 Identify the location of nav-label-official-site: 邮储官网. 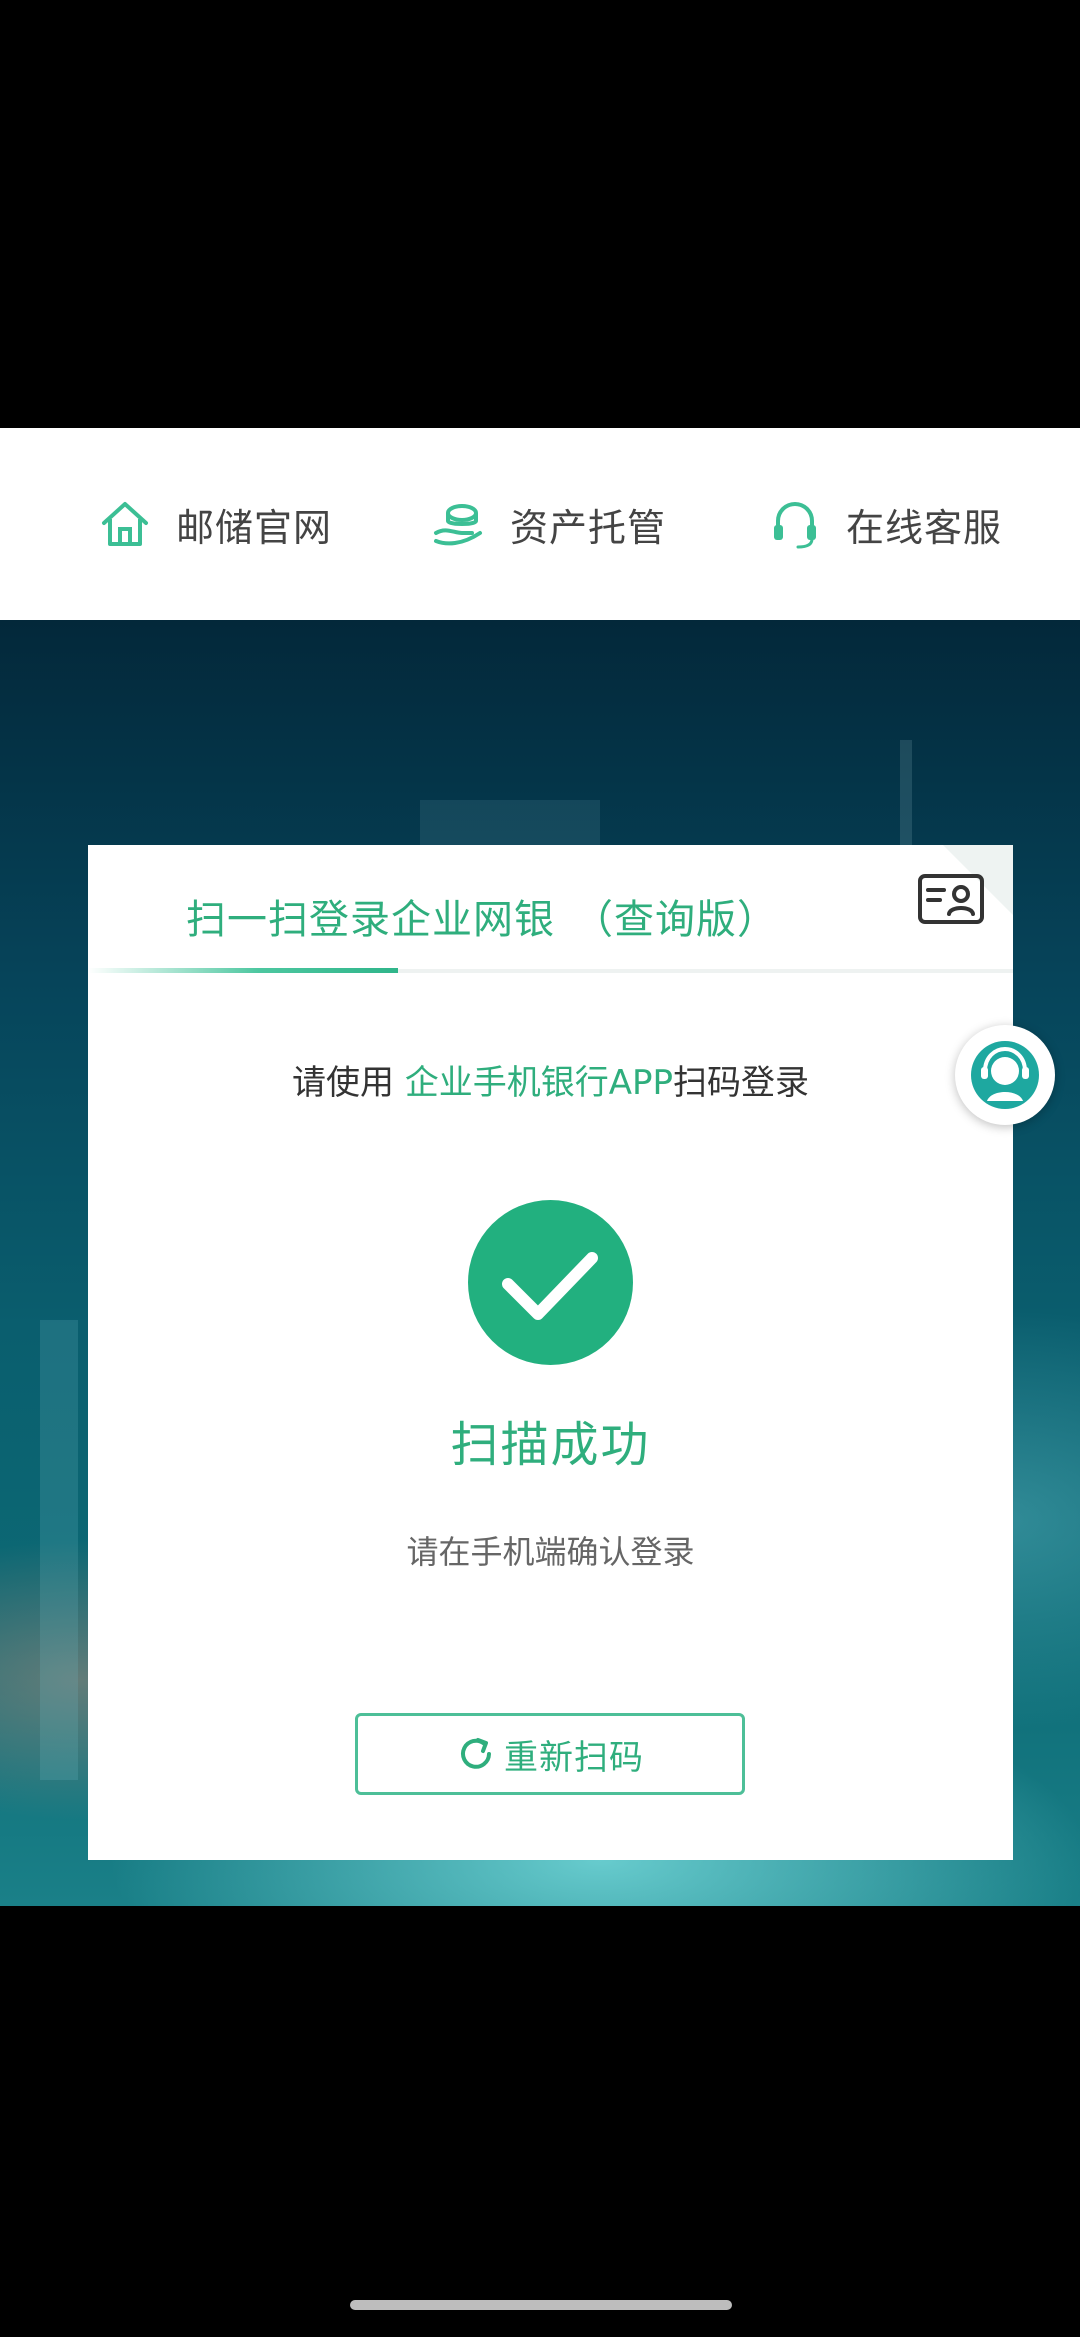
(254, 527).